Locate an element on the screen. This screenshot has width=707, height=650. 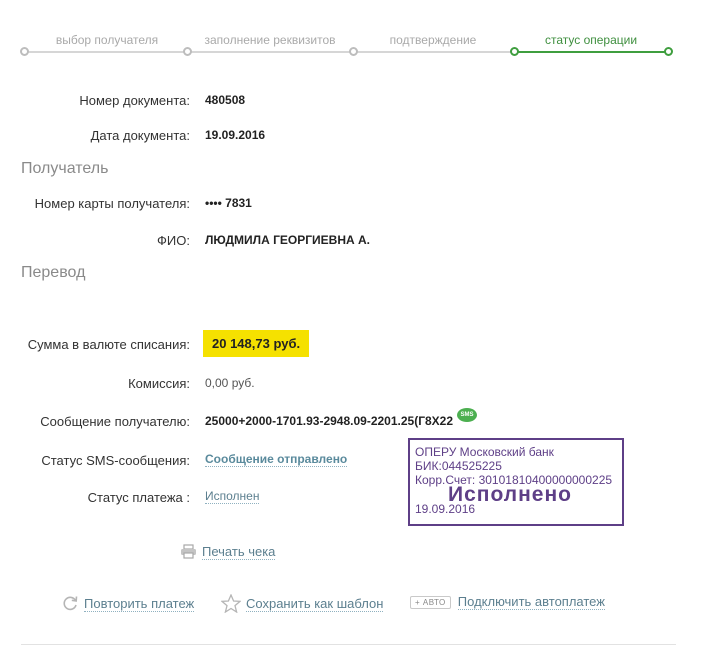
print-receipt-button: Печать чека is located at coordinates (228, 553).